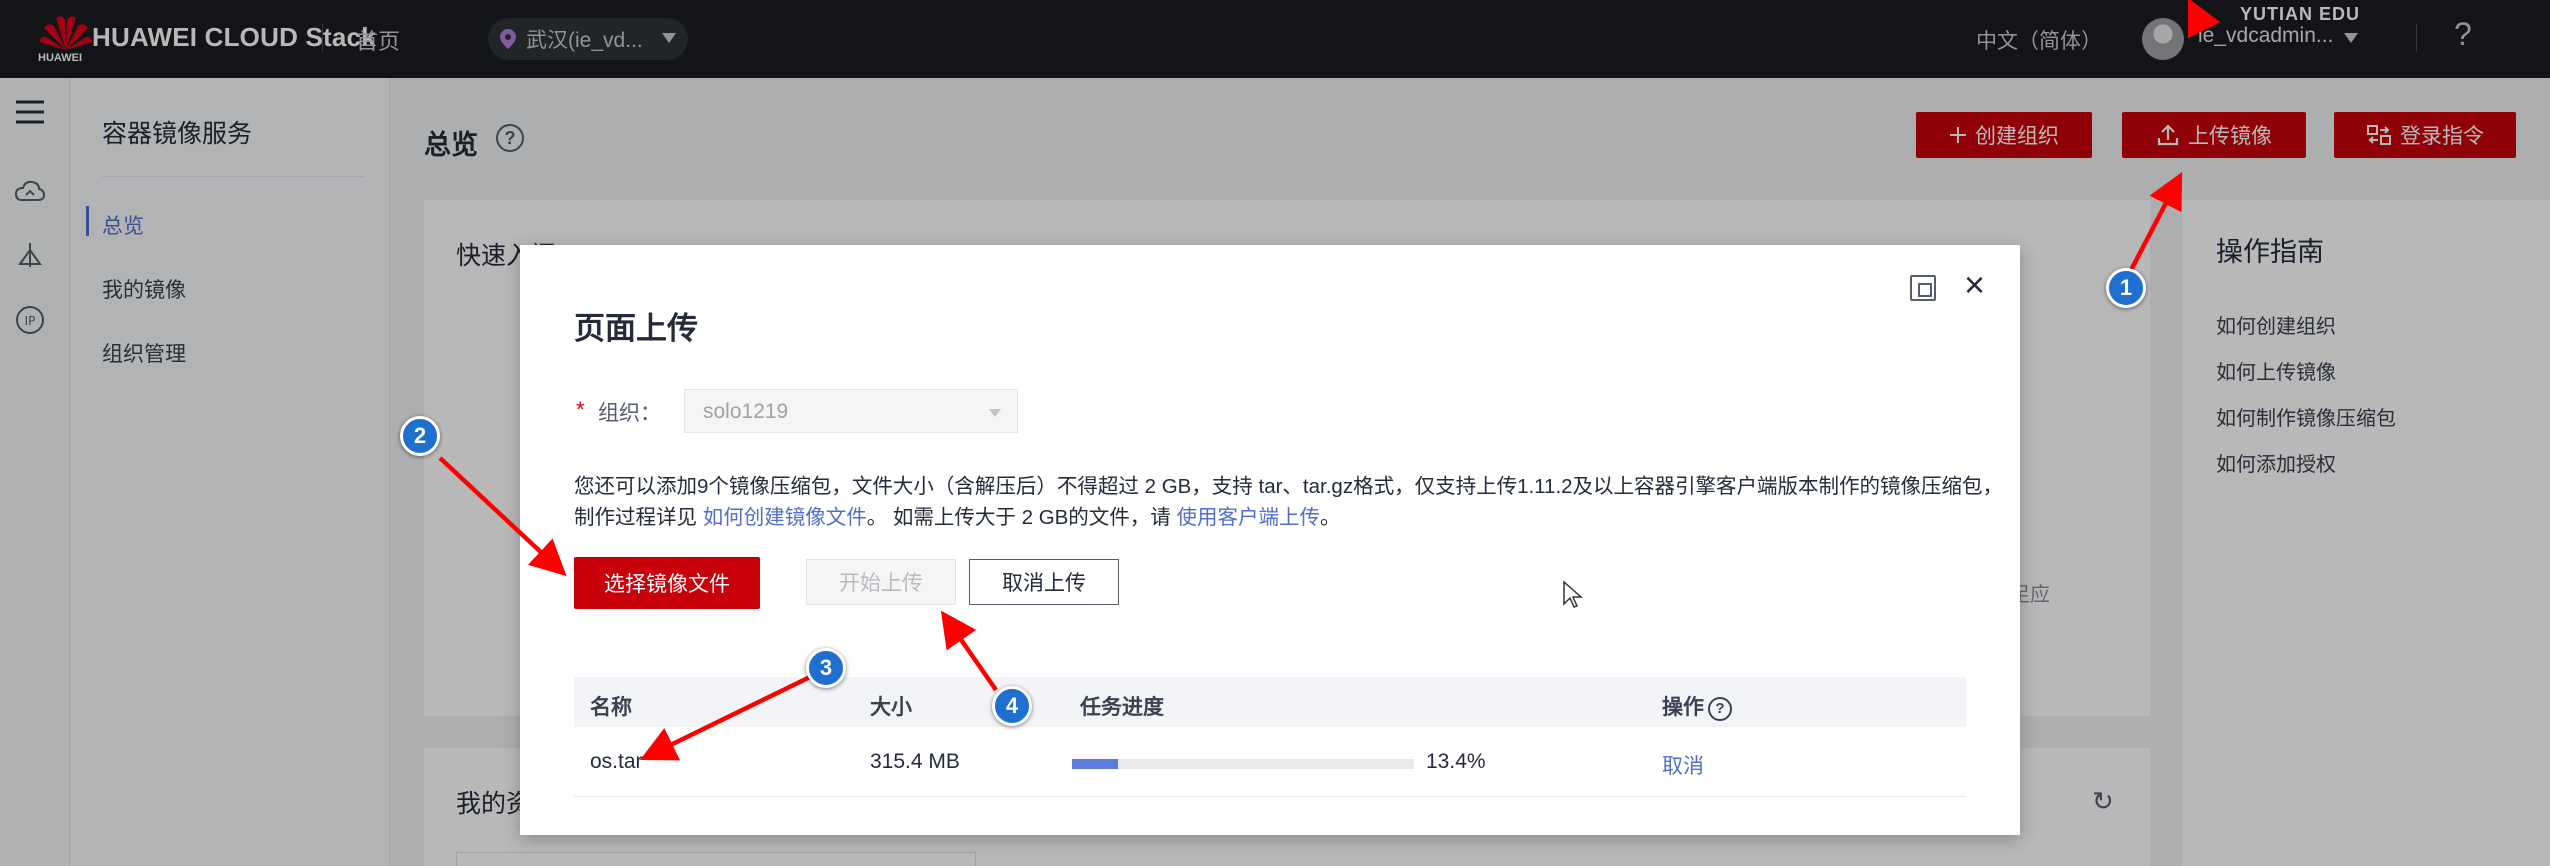 This screenshot has height=866, width=2550. Describe the element at coordinates (420, 436) in the screenshot. I see `step-badge-2: 2` at that location.